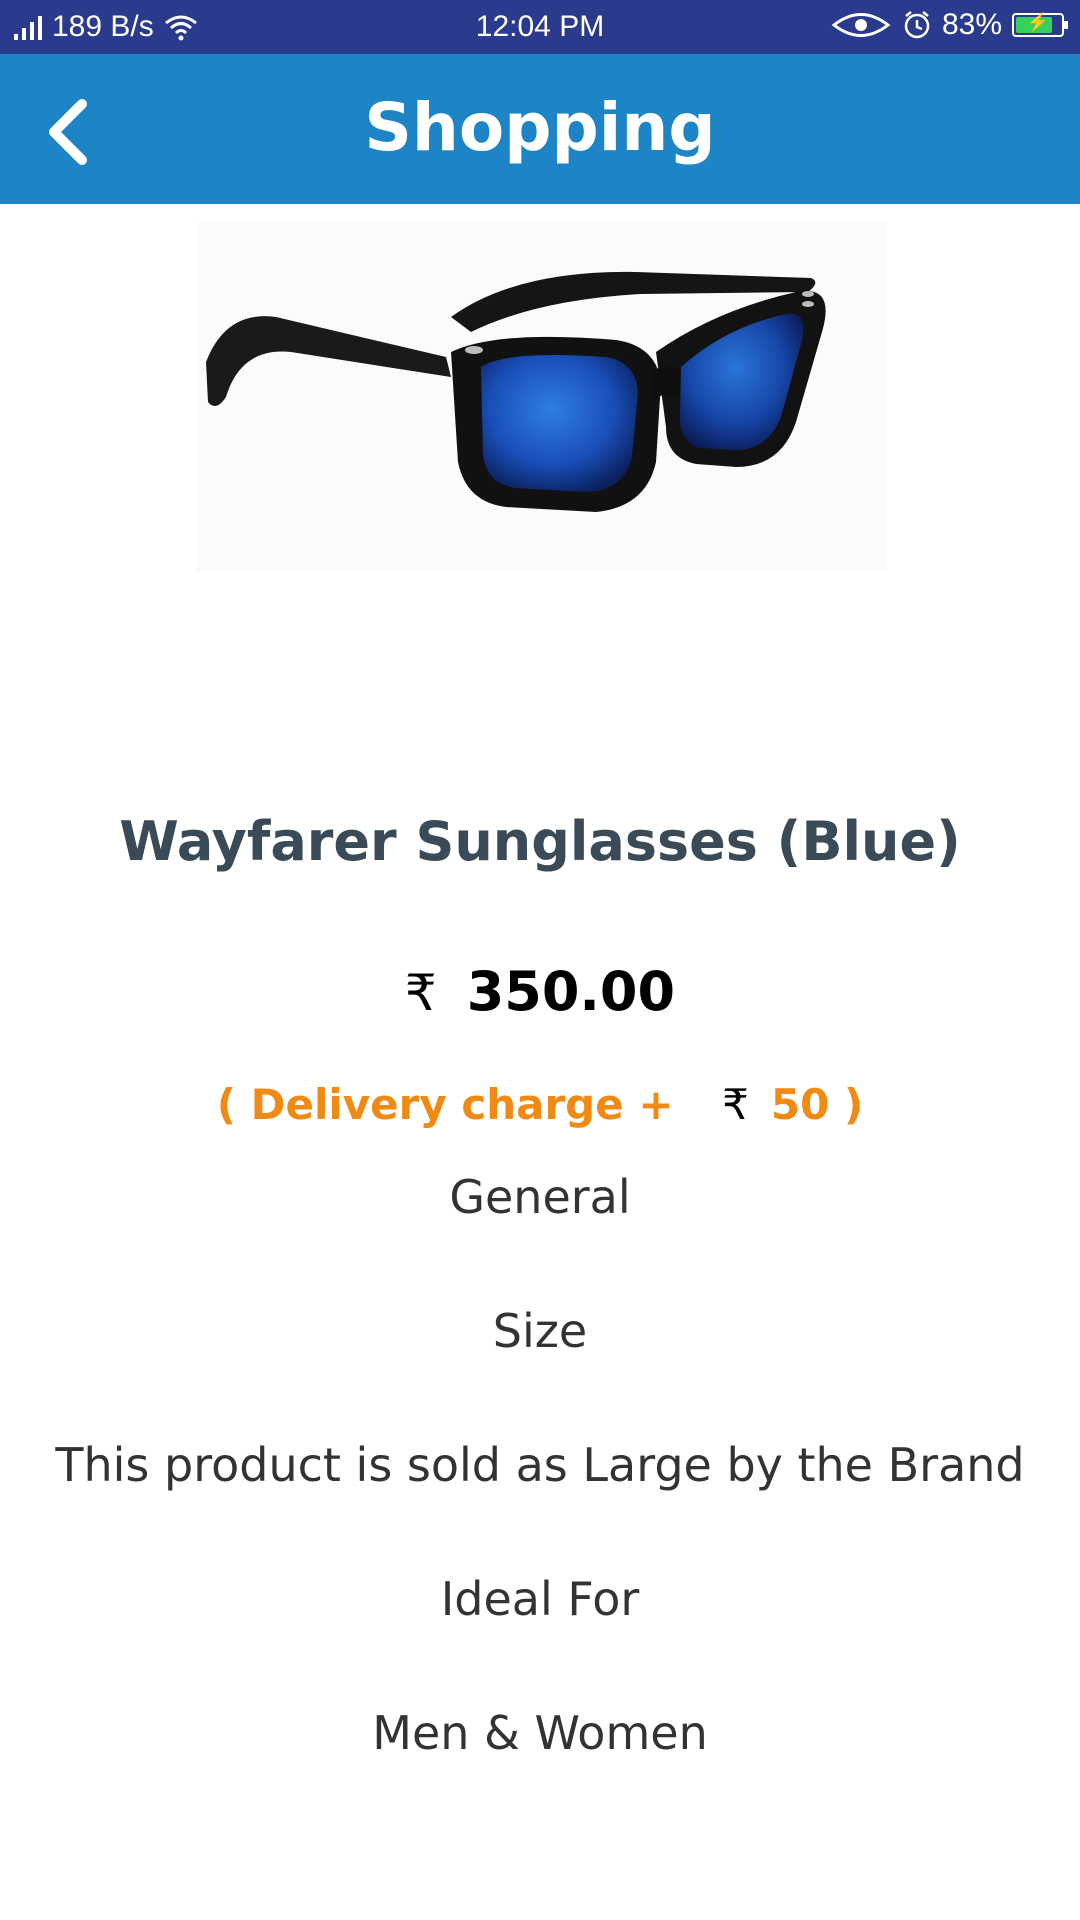 This screenshot has height=1920, width=1080. I want to click on rupee-icon: ₹, so click(420, 993).